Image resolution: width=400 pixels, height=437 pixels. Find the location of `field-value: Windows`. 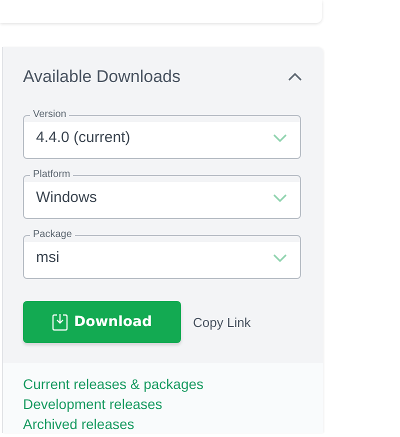

field-value: Windows is located at coordinates (66, 197).